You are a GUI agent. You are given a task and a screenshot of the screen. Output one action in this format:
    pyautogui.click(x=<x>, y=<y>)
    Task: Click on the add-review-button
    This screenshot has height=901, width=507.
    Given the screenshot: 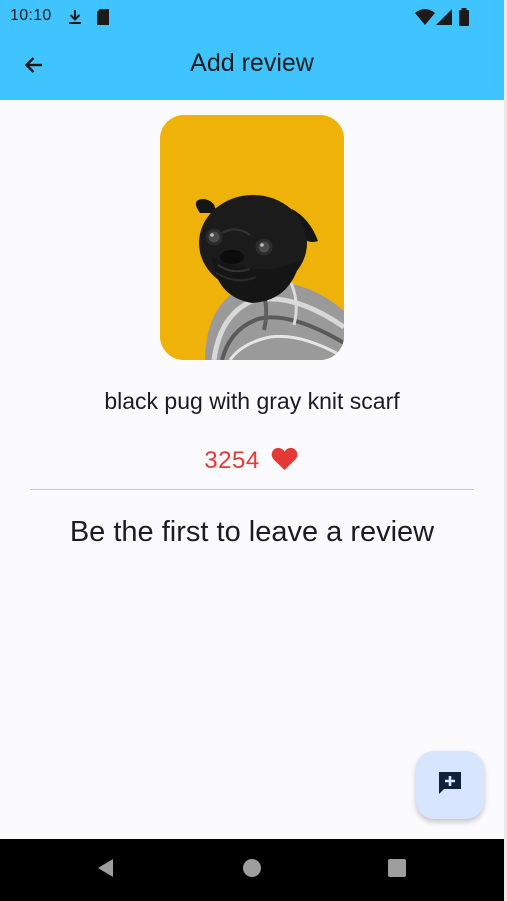 What is the action you would take?
    pyautogui.click(x=450, y=785)
    